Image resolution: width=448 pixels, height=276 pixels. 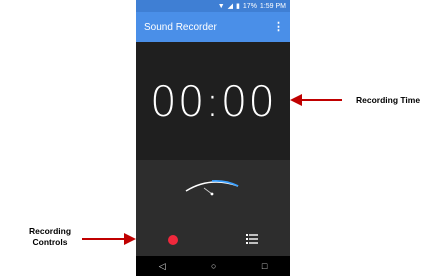 I want to click on status-time: 1:59 PM, so click(x=272, y=6).